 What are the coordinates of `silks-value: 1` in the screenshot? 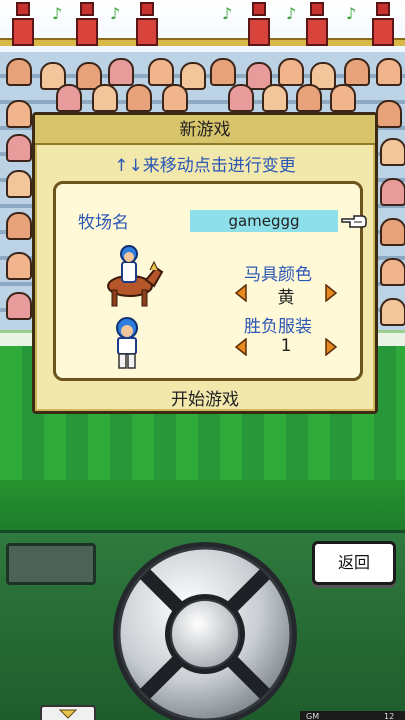 It's located at (286, 346).